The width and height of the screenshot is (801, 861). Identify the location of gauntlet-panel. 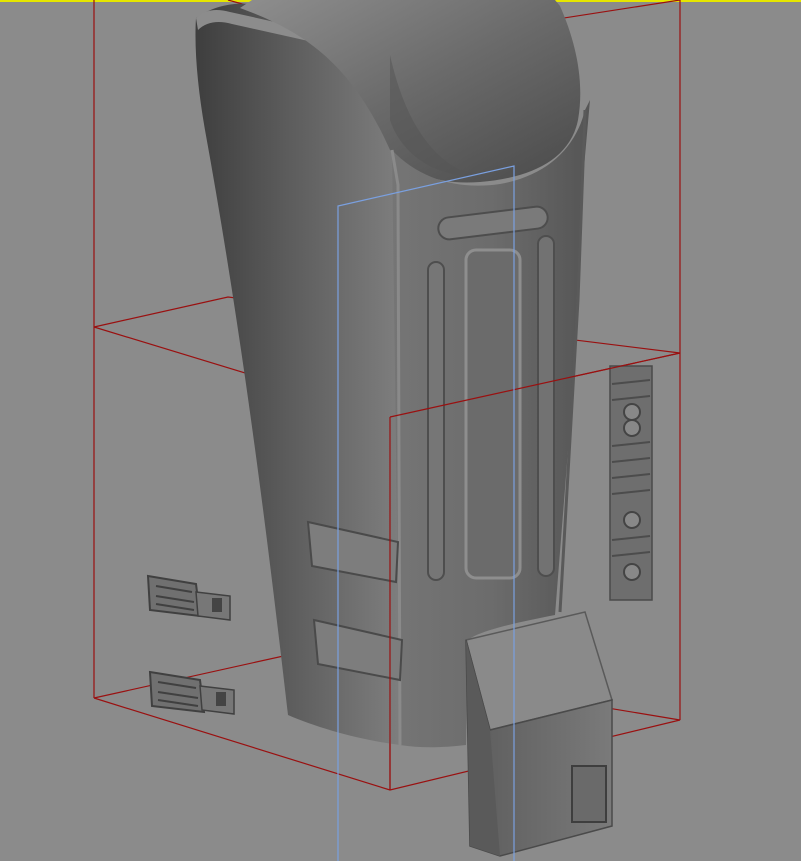
(539, 734).